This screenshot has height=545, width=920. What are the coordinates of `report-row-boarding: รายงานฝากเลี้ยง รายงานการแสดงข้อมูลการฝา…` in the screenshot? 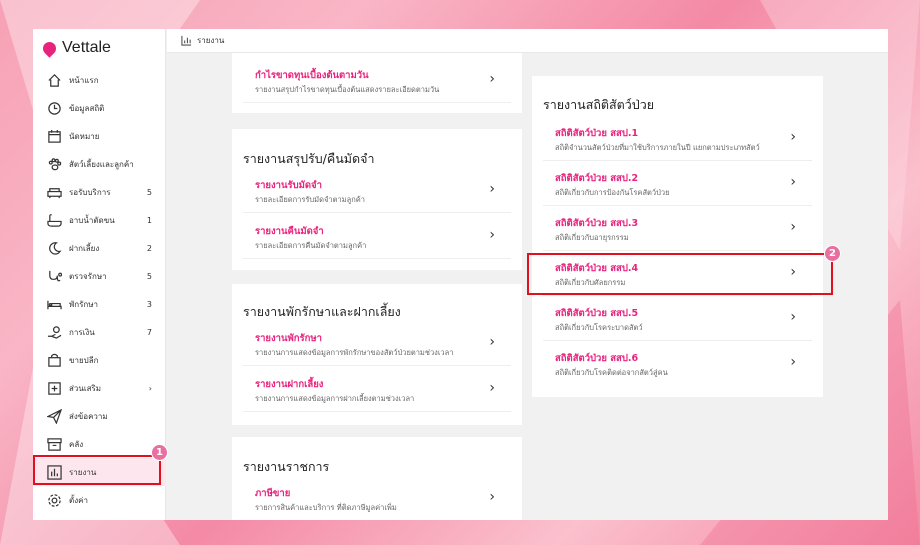 It's located at (377, 390).